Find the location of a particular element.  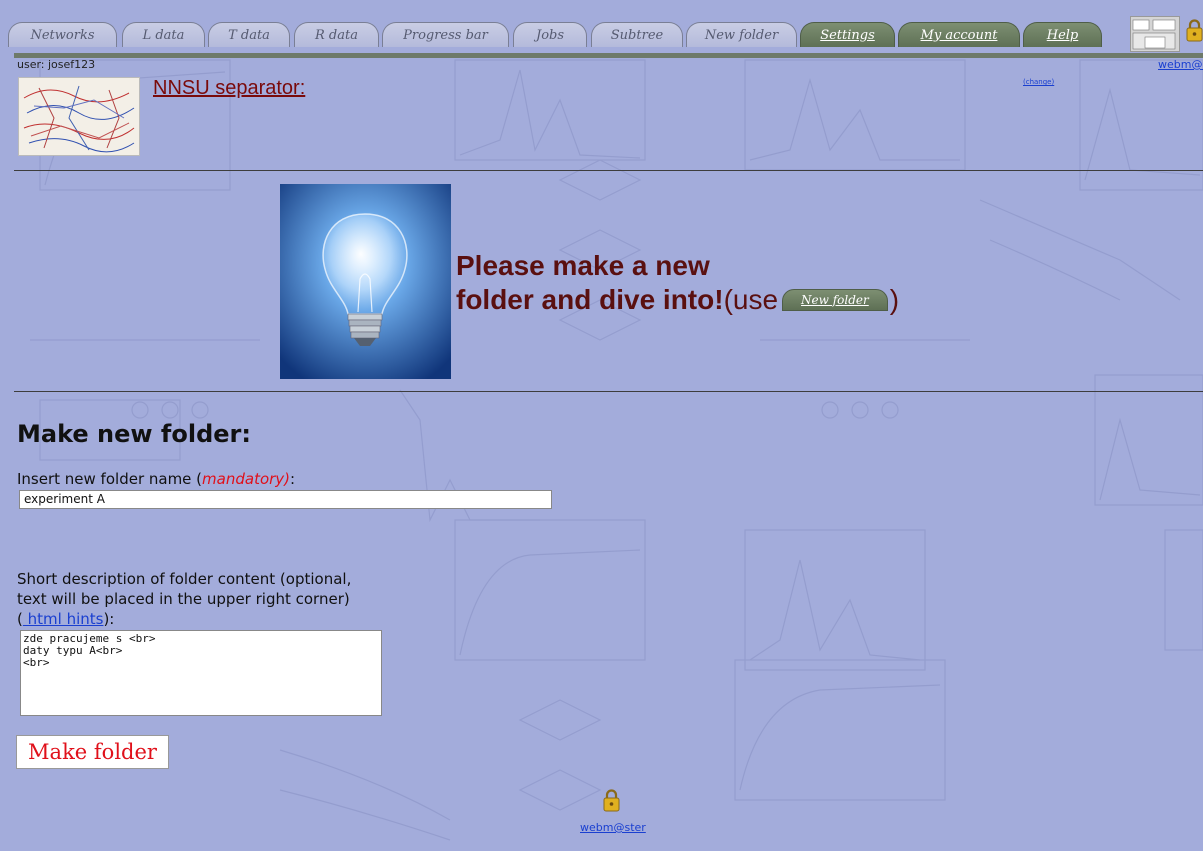

change-link: (change) is located at coordinates (1038, 82).